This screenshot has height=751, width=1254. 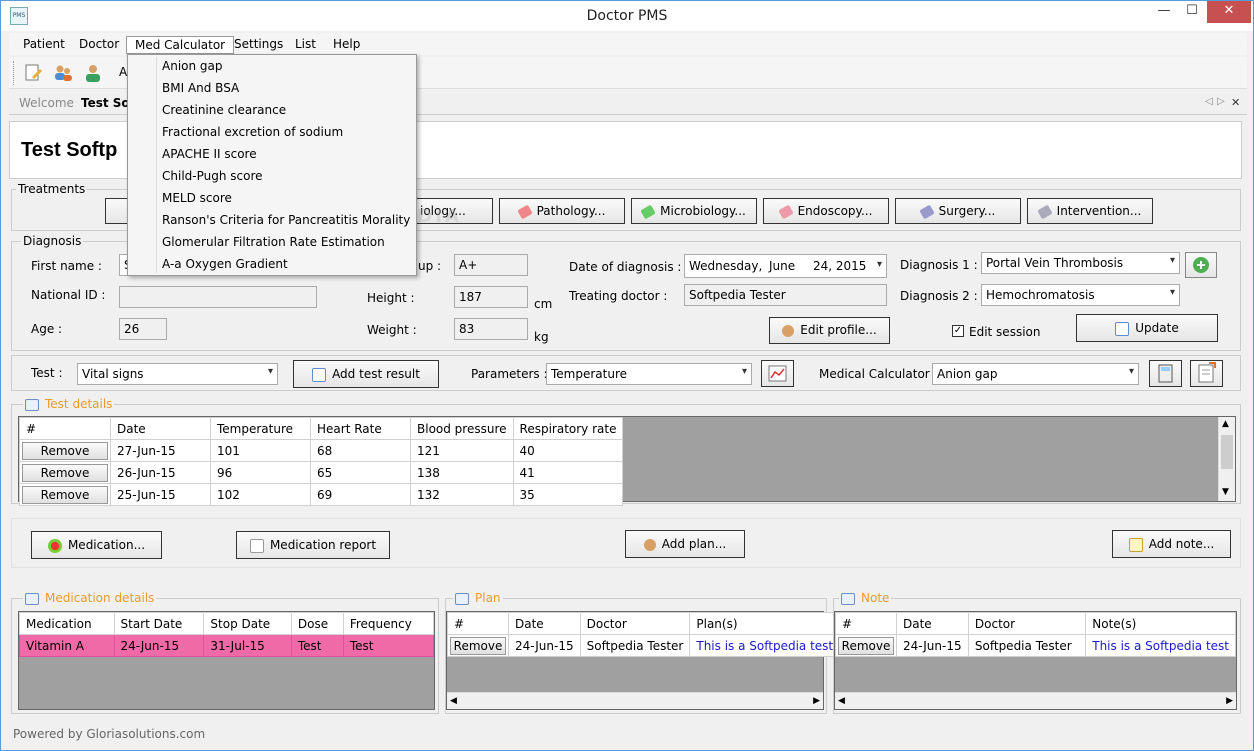 What do you see at coordinates (192, 66) in the screenshot?
I see `menu-item-anion-gap: Anion gap` at bounding box center [192, 66].